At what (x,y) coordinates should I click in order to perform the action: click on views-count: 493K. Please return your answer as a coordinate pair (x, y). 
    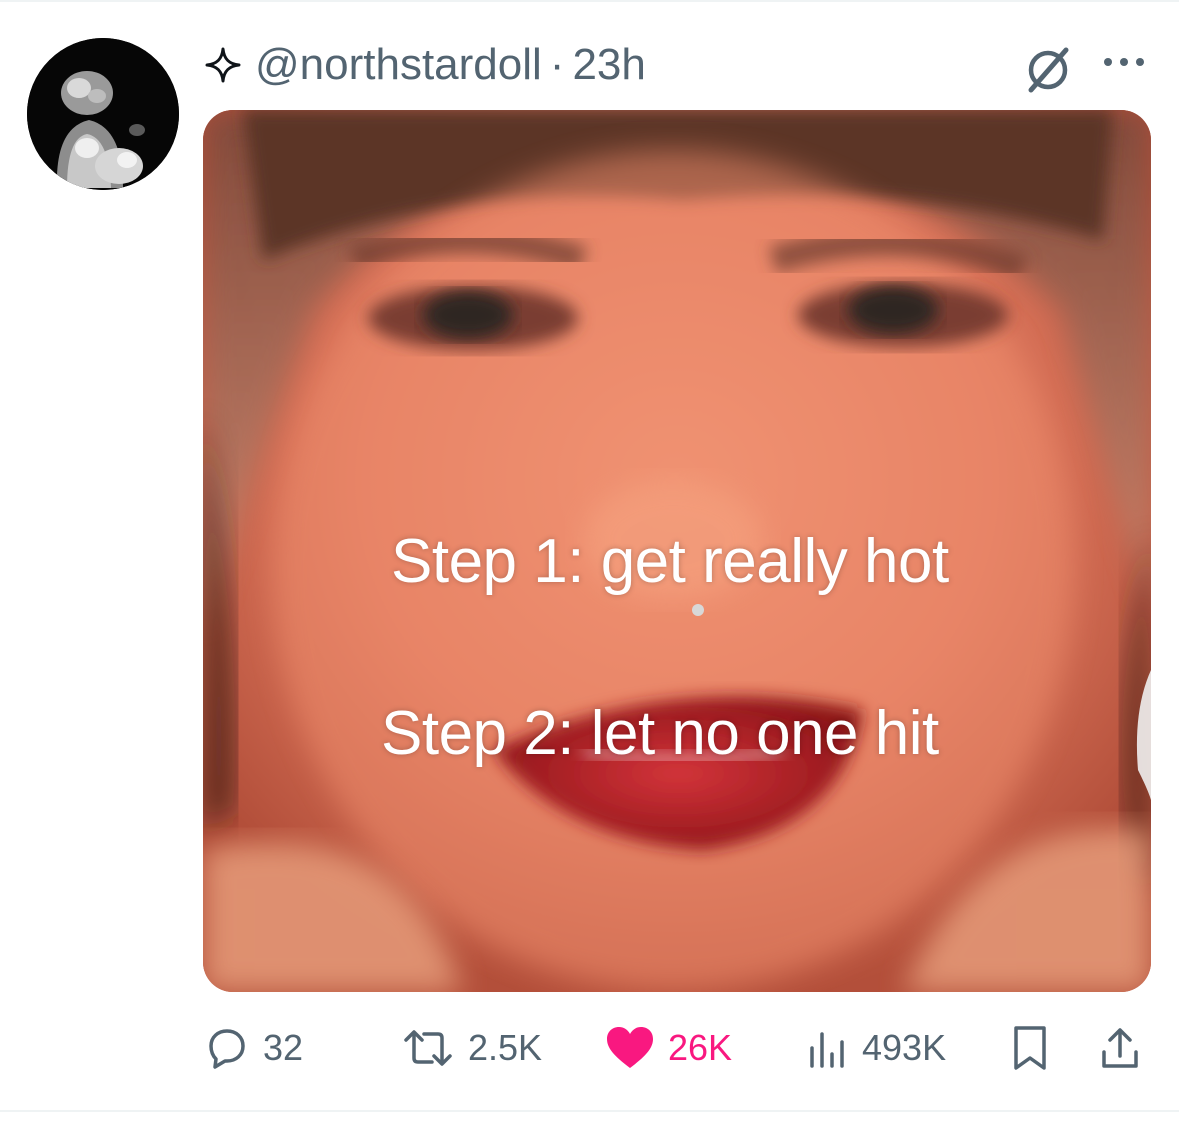
    Looking at the image, I should click on (904, 1047).